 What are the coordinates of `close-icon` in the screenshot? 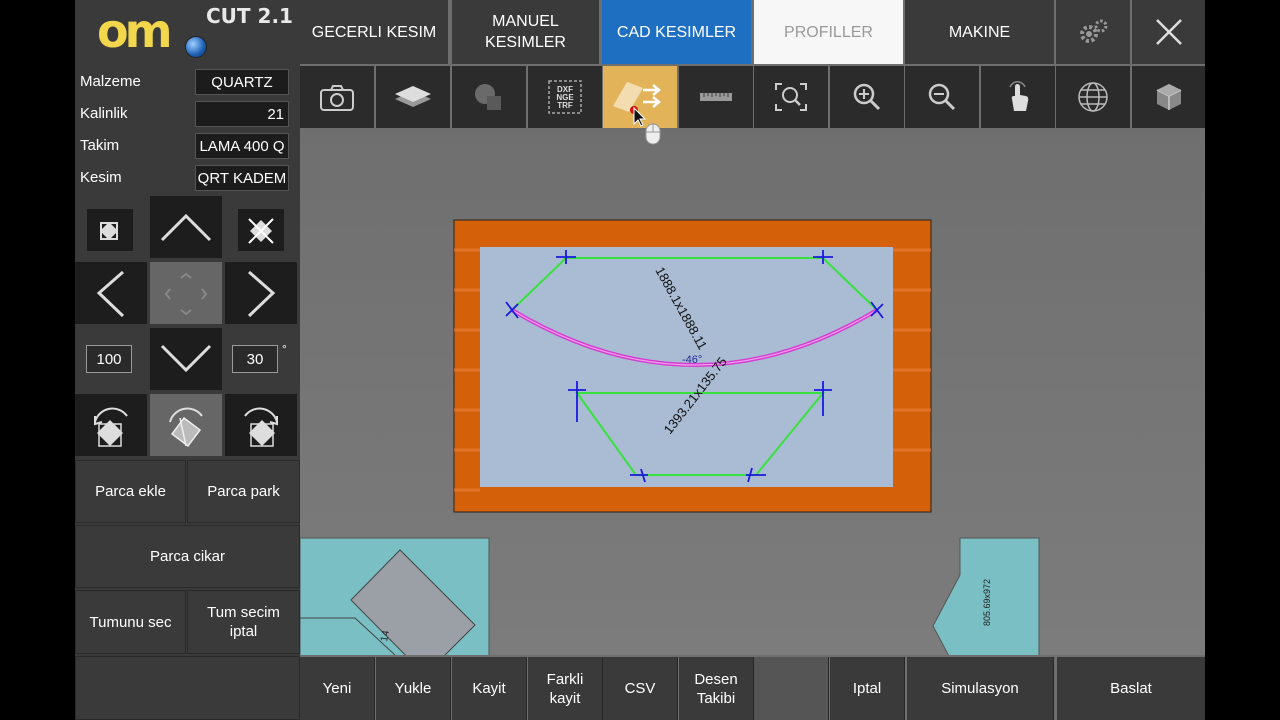 It's located at (1168, 32).